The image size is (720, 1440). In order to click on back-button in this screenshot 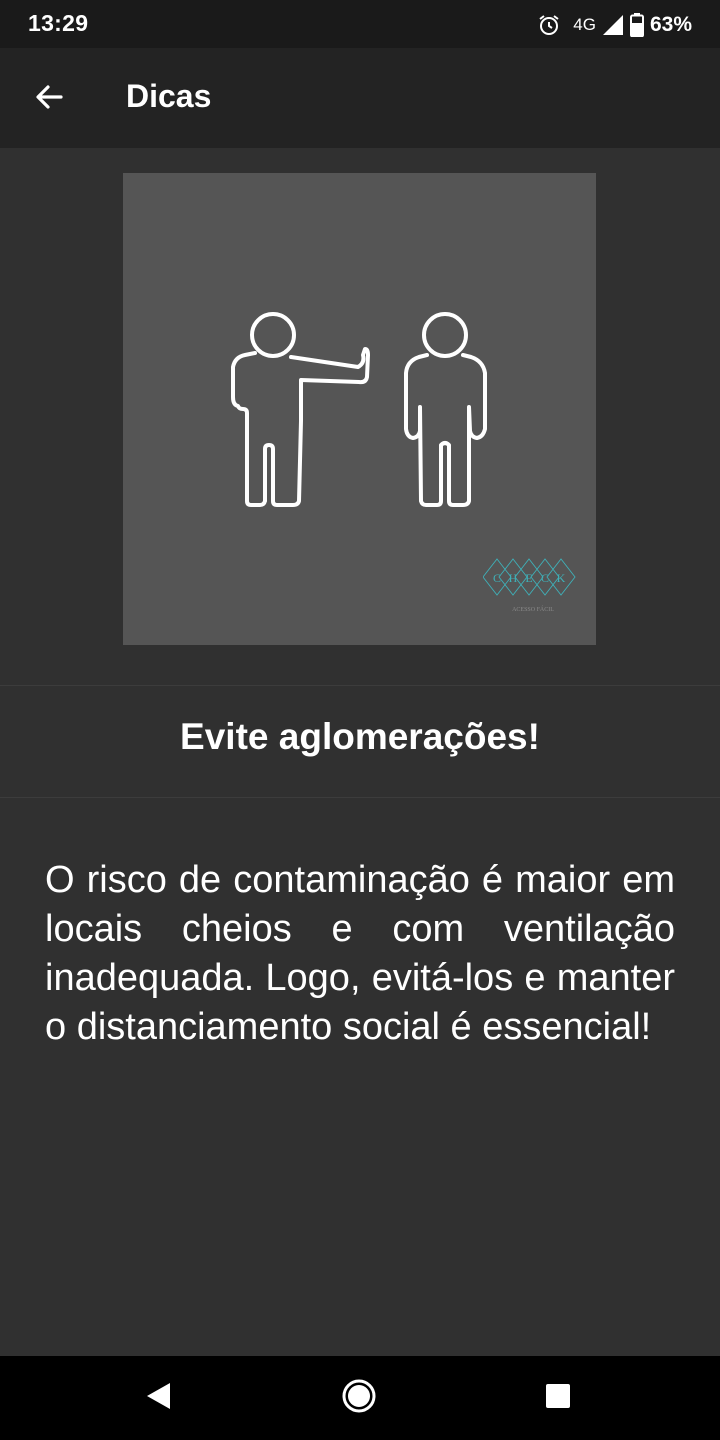, I will do `click(49, 99)`.